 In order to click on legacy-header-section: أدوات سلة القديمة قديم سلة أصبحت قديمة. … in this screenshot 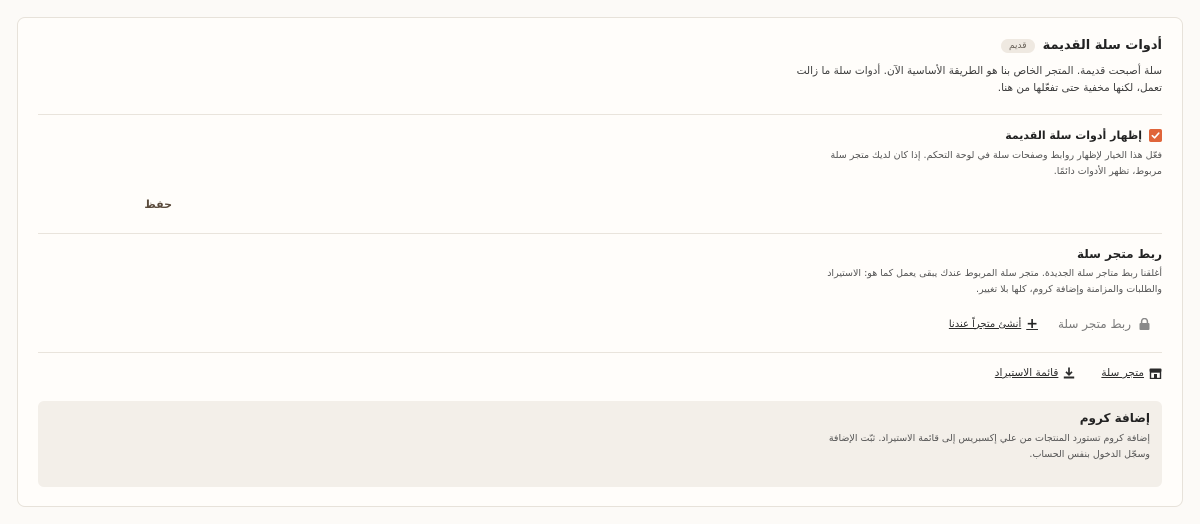, I will do `click(600, 67)`.